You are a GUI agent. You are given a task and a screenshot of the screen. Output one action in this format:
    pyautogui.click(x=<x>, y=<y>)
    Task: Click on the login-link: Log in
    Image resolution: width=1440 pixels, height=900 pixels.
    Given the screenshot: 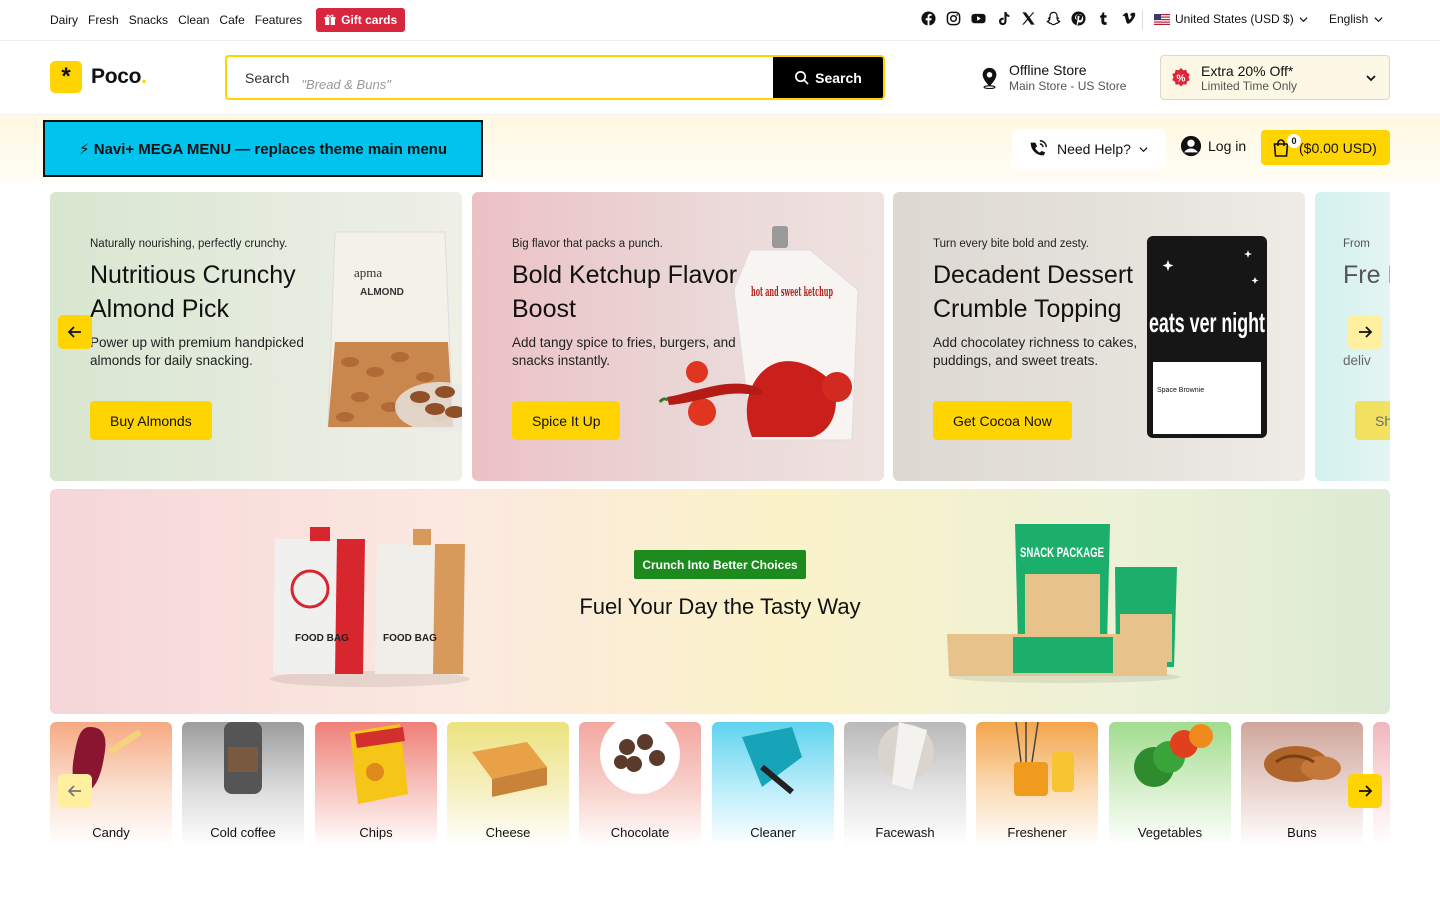 What is the action you would take?
    pyautogui.click(x=1213, y=146)
    